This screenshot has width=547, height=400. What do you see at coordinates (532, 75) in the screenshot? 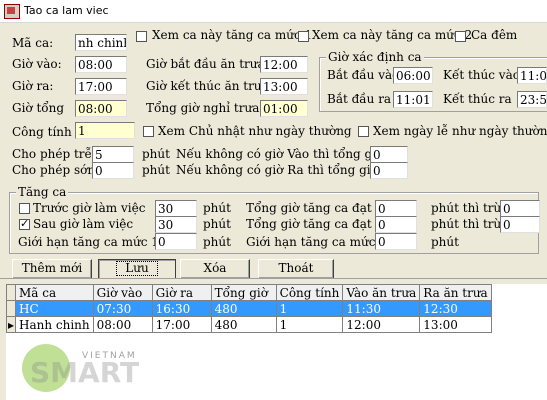
I see `kt-vao-input: 11:00` at bounding box center [532, 75].